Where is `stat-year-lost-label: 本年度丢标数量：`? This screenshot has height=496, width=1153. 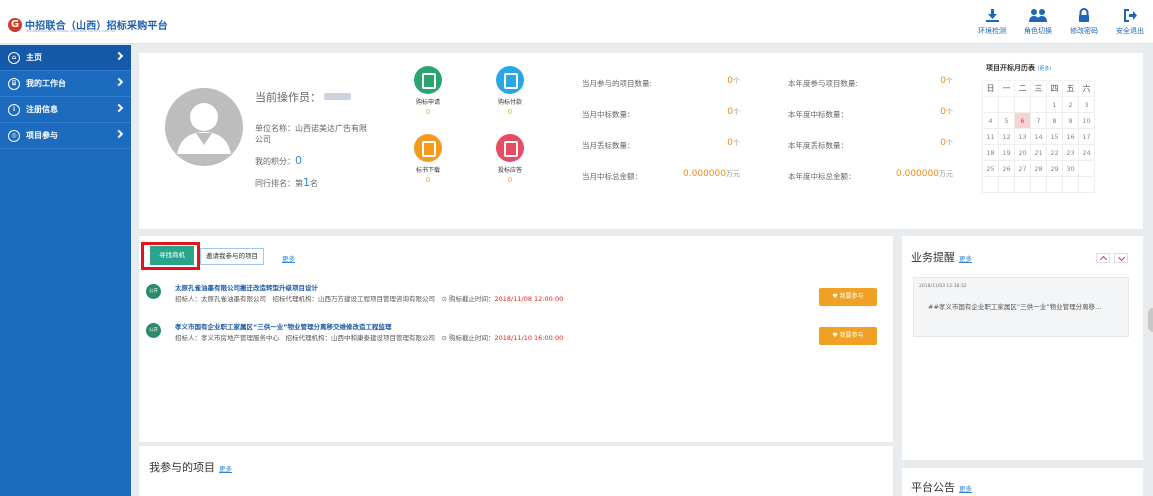 stat-year-lost-label: 本年度丢标数量： is located at coordinates (818, 145).